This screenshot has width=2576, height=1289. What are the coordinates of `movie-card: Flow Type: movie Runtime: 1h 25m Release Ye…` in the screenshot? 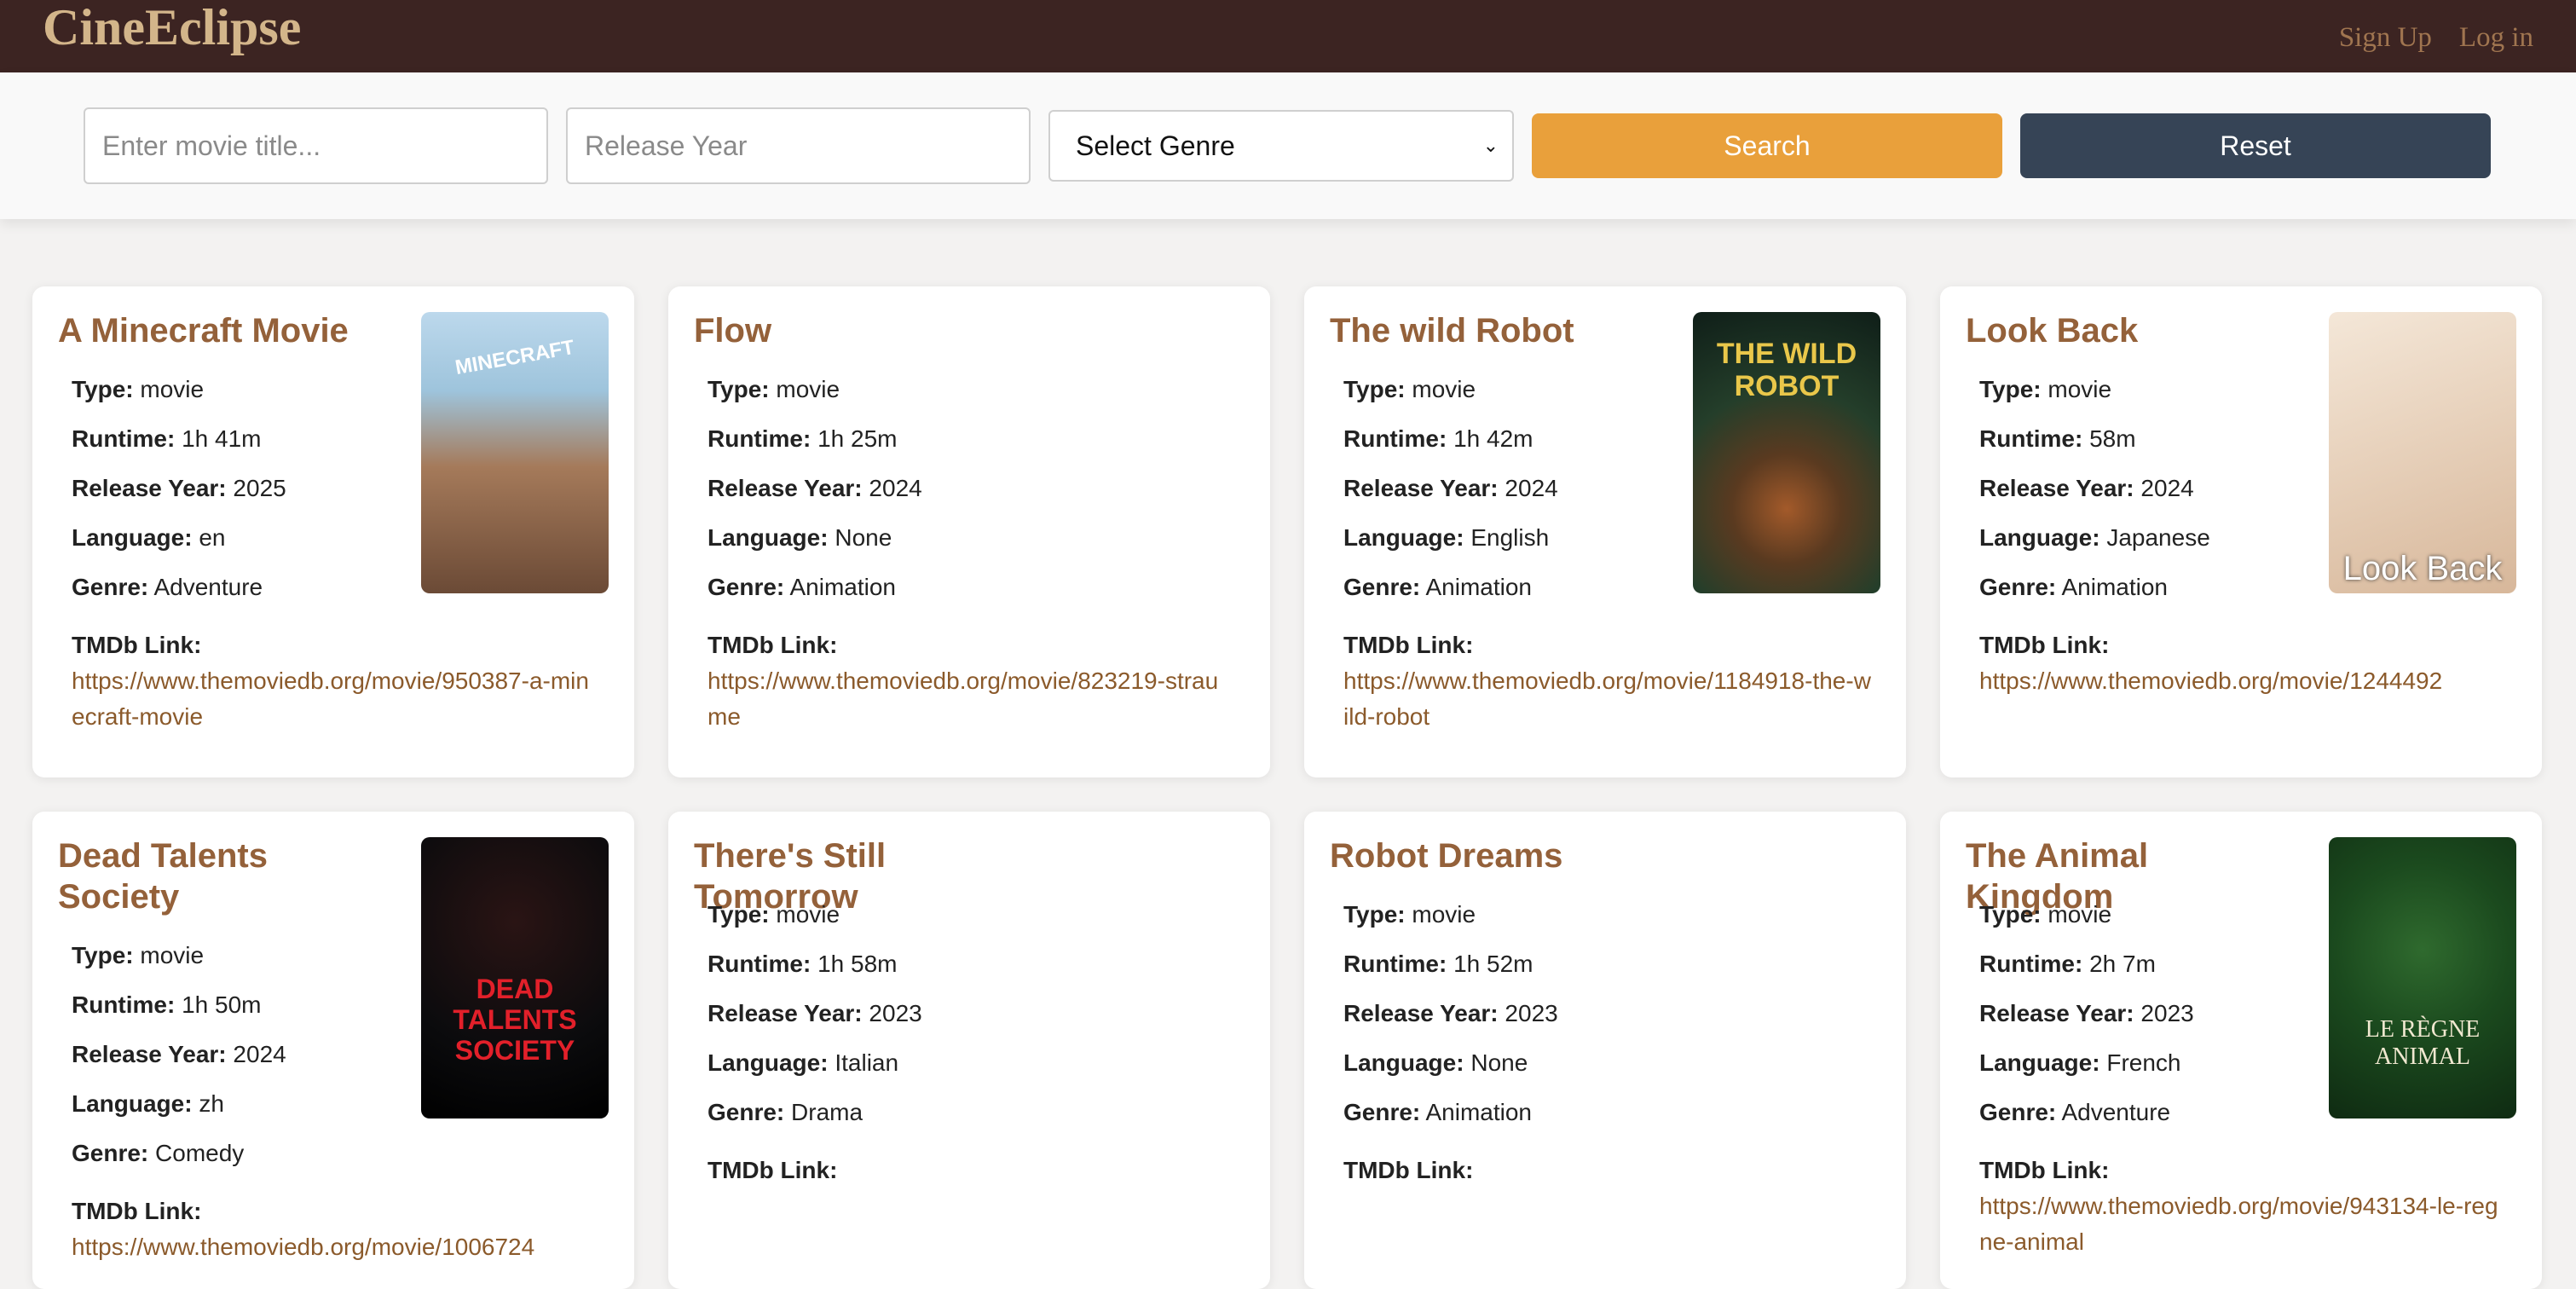 It's located at (969, 531).